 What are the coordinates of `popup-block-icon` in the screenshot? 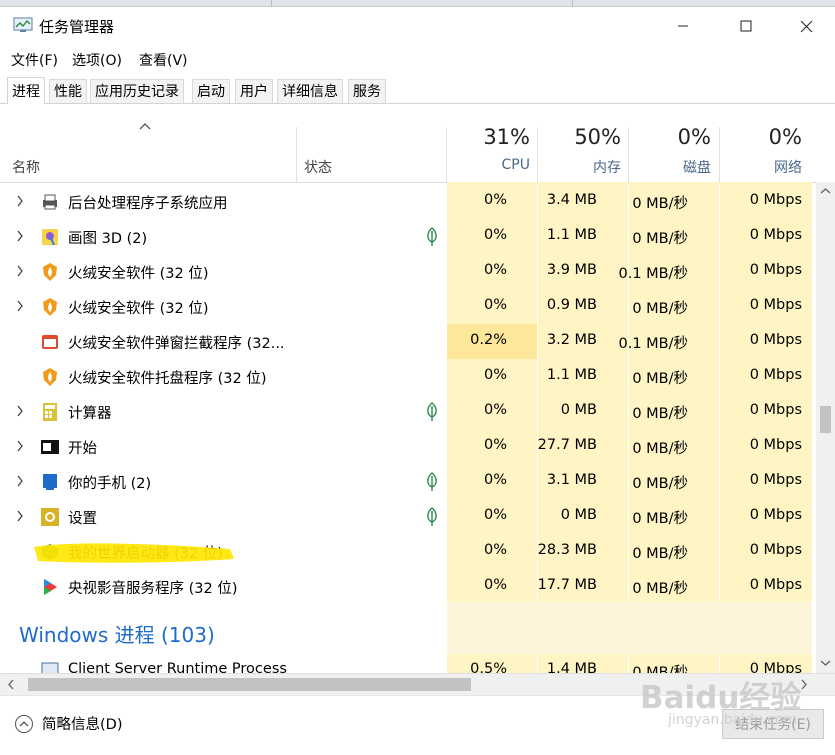 It's located at (50, 342).